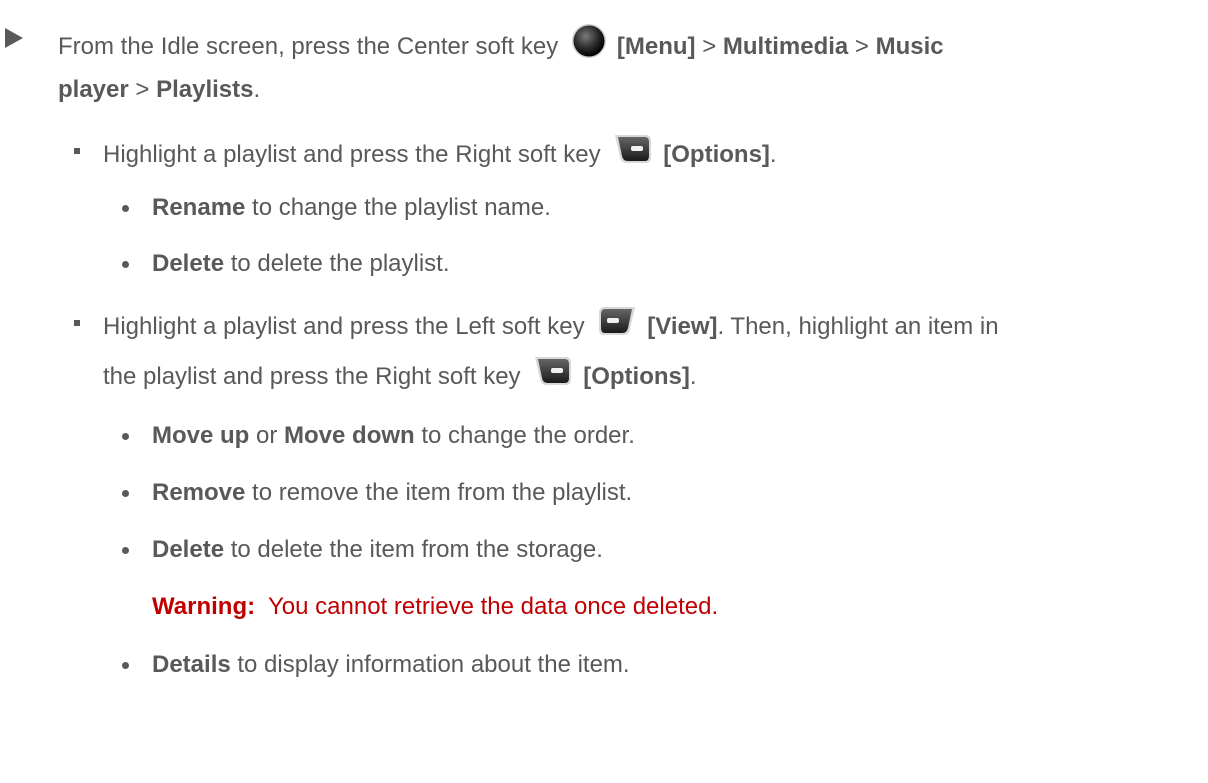  I want to click on music-label: Music, so click(909, 46).